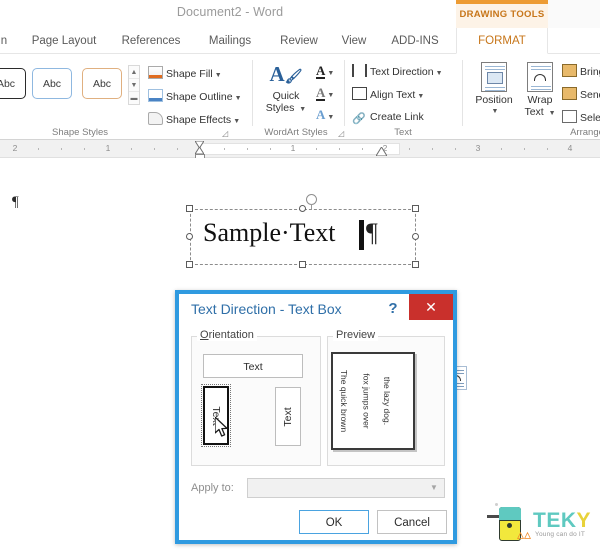  I want to click on text-direction-icon, so click(359, 70).